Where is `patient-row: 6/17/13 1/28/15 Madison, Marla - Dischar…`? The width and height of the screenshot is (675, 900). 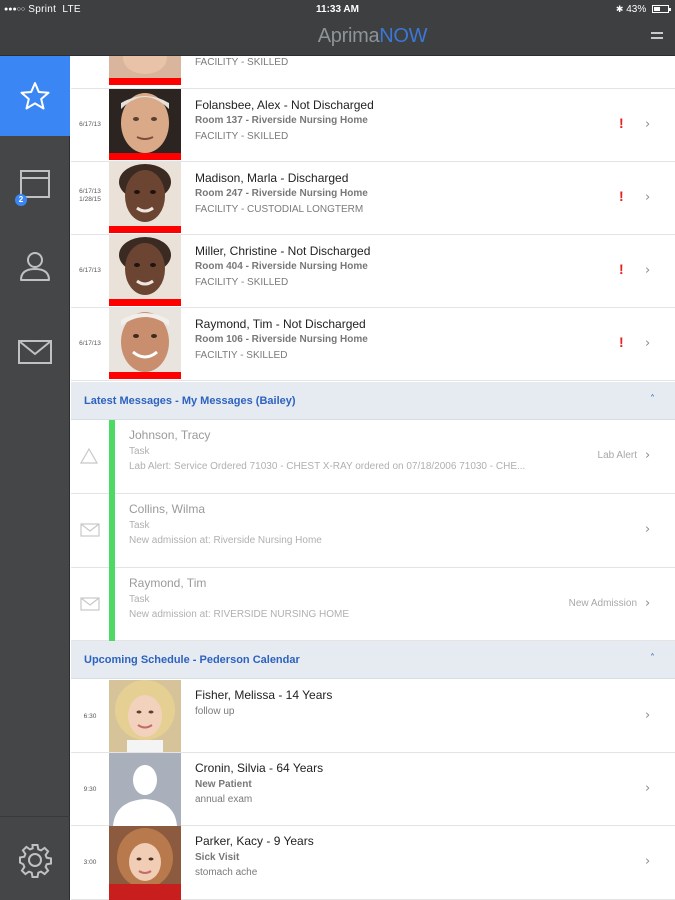 patient-row: 6/17/13 1/28/15 Madison, Marla - Dischar… is located at coordinates (373, 198).